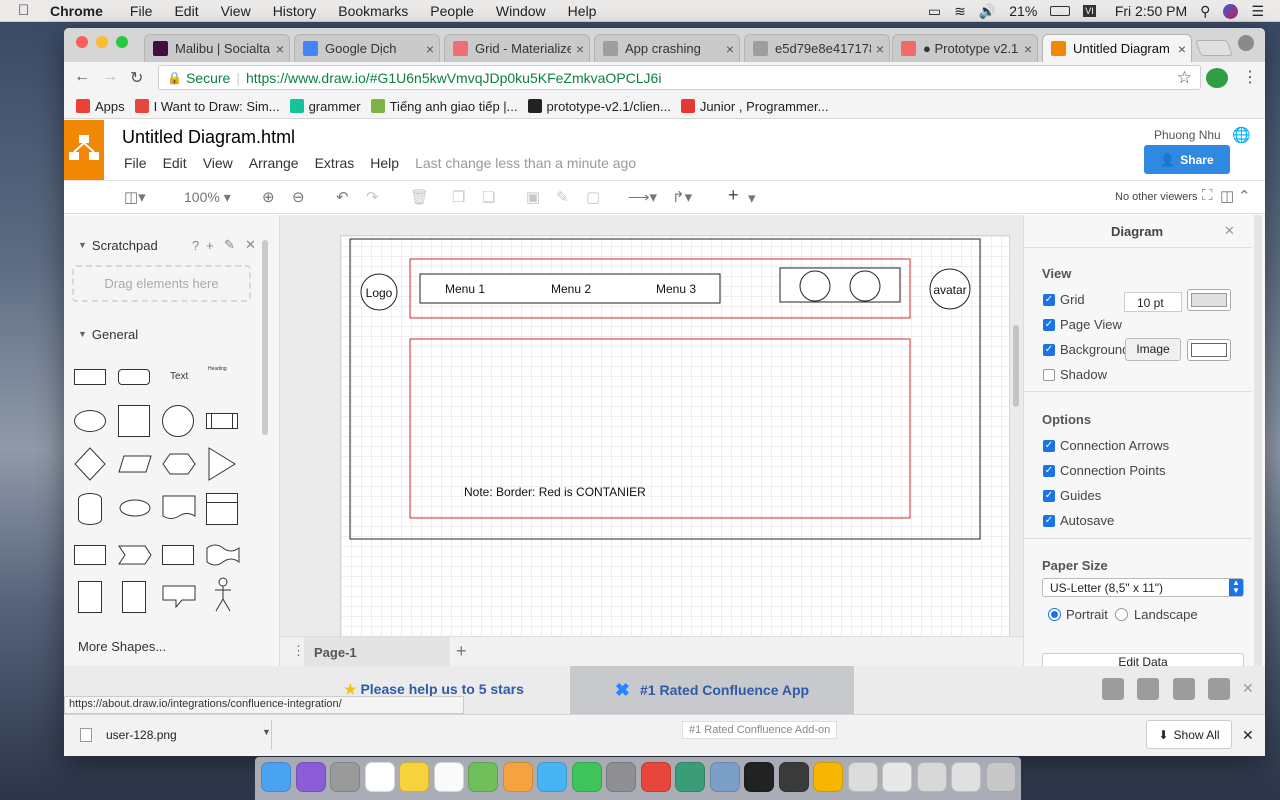 This screenshot has width=1280, height=800. I want to click on preview-icon, so click(724, 777).